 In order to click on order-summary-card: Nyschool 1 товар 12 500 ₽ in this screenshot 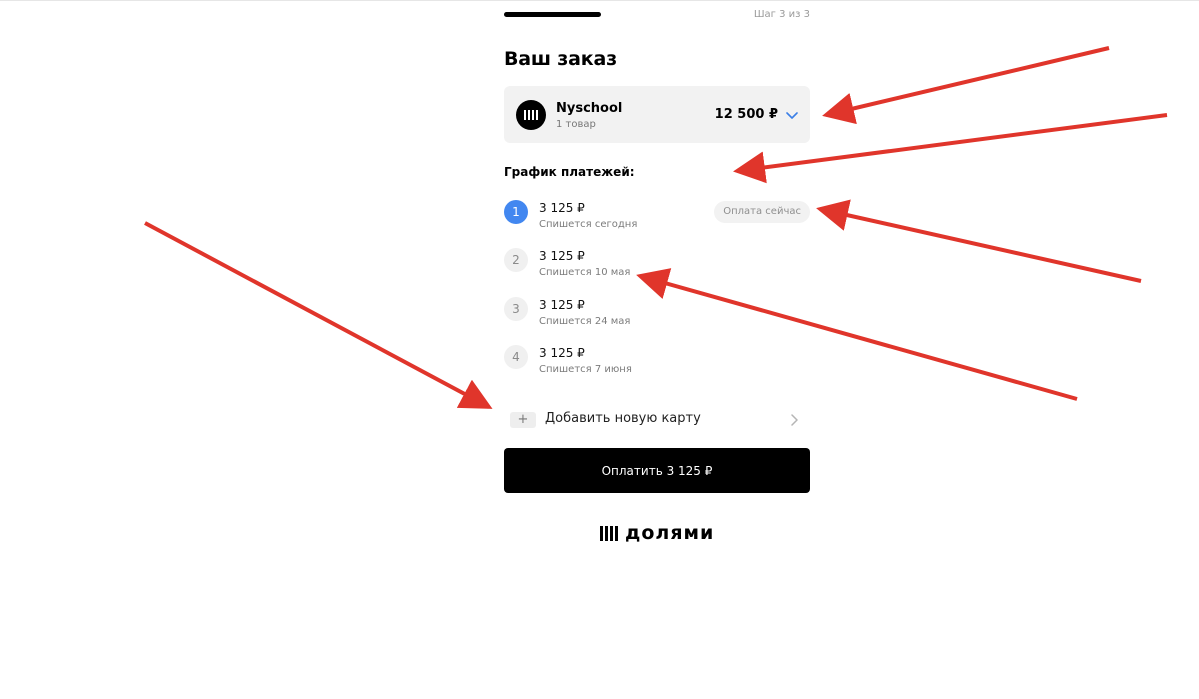, I will do `click(657, 114)`.